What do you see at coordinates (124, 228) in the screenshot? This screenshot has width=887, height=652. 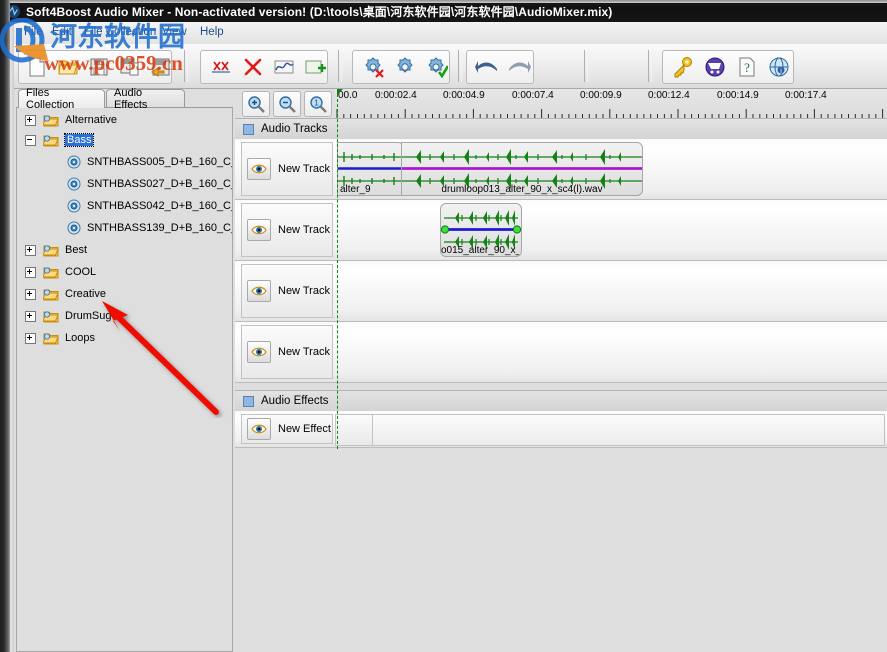 I see `tree-node-wav-4: SNTHBASS139_D+B_160_C_` at bounding box center [124, 228].